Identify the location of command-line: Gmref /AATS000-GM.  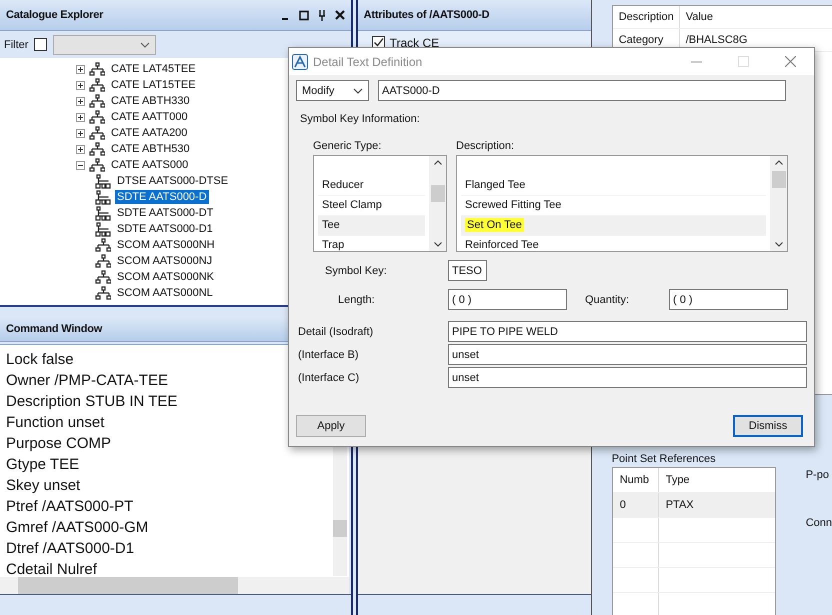
(77, 528).